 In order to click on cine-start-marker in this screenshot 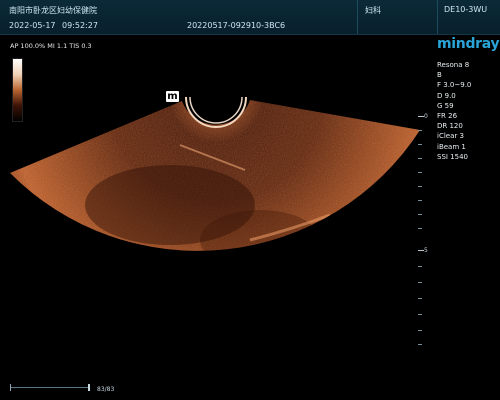, I will do `click(10, 387)`.